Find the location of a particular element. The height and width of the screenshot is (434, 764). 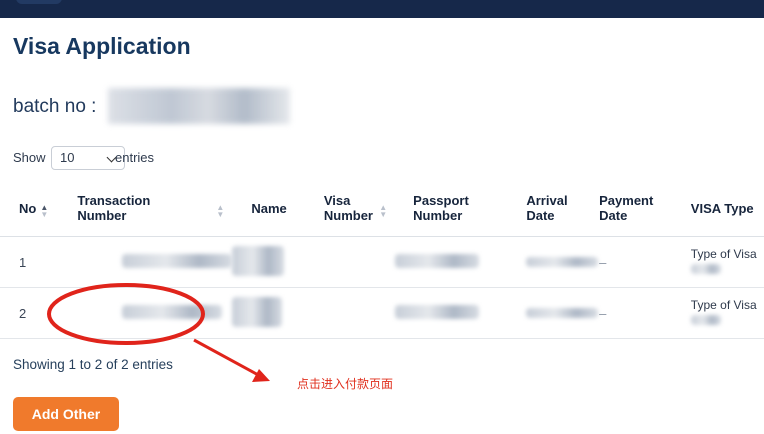

header-no: No ▲ ▼ is located at coordinates (29, 208).